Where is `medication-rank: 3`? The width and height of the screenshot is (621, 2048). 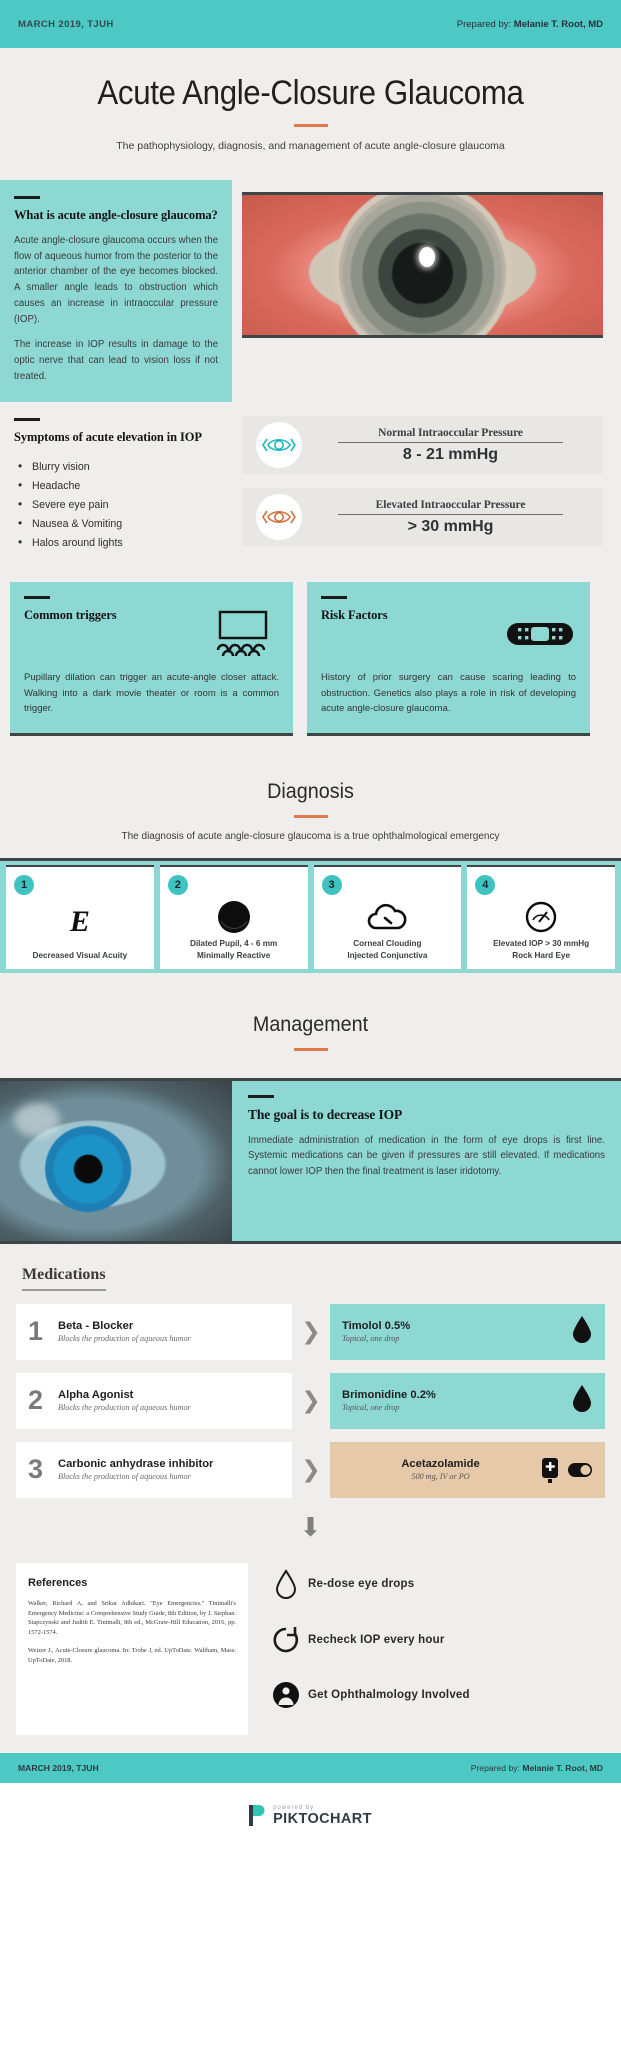
medication-rank: 3 is located at coordinates (36, 1469).